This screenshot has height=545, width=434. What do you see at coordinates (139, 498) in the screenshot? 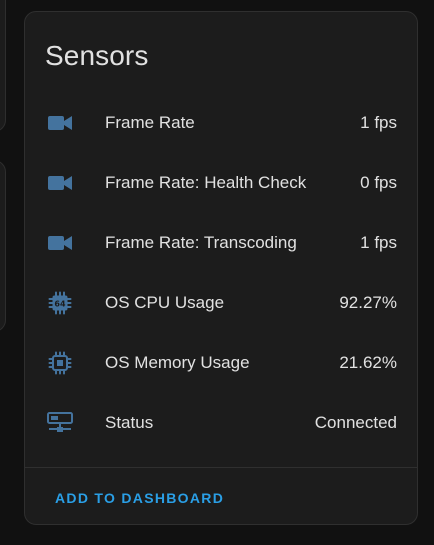
I see `add-to-dashboard-button: ADD TO DASHBOARD` at bounding box center [139, 498].